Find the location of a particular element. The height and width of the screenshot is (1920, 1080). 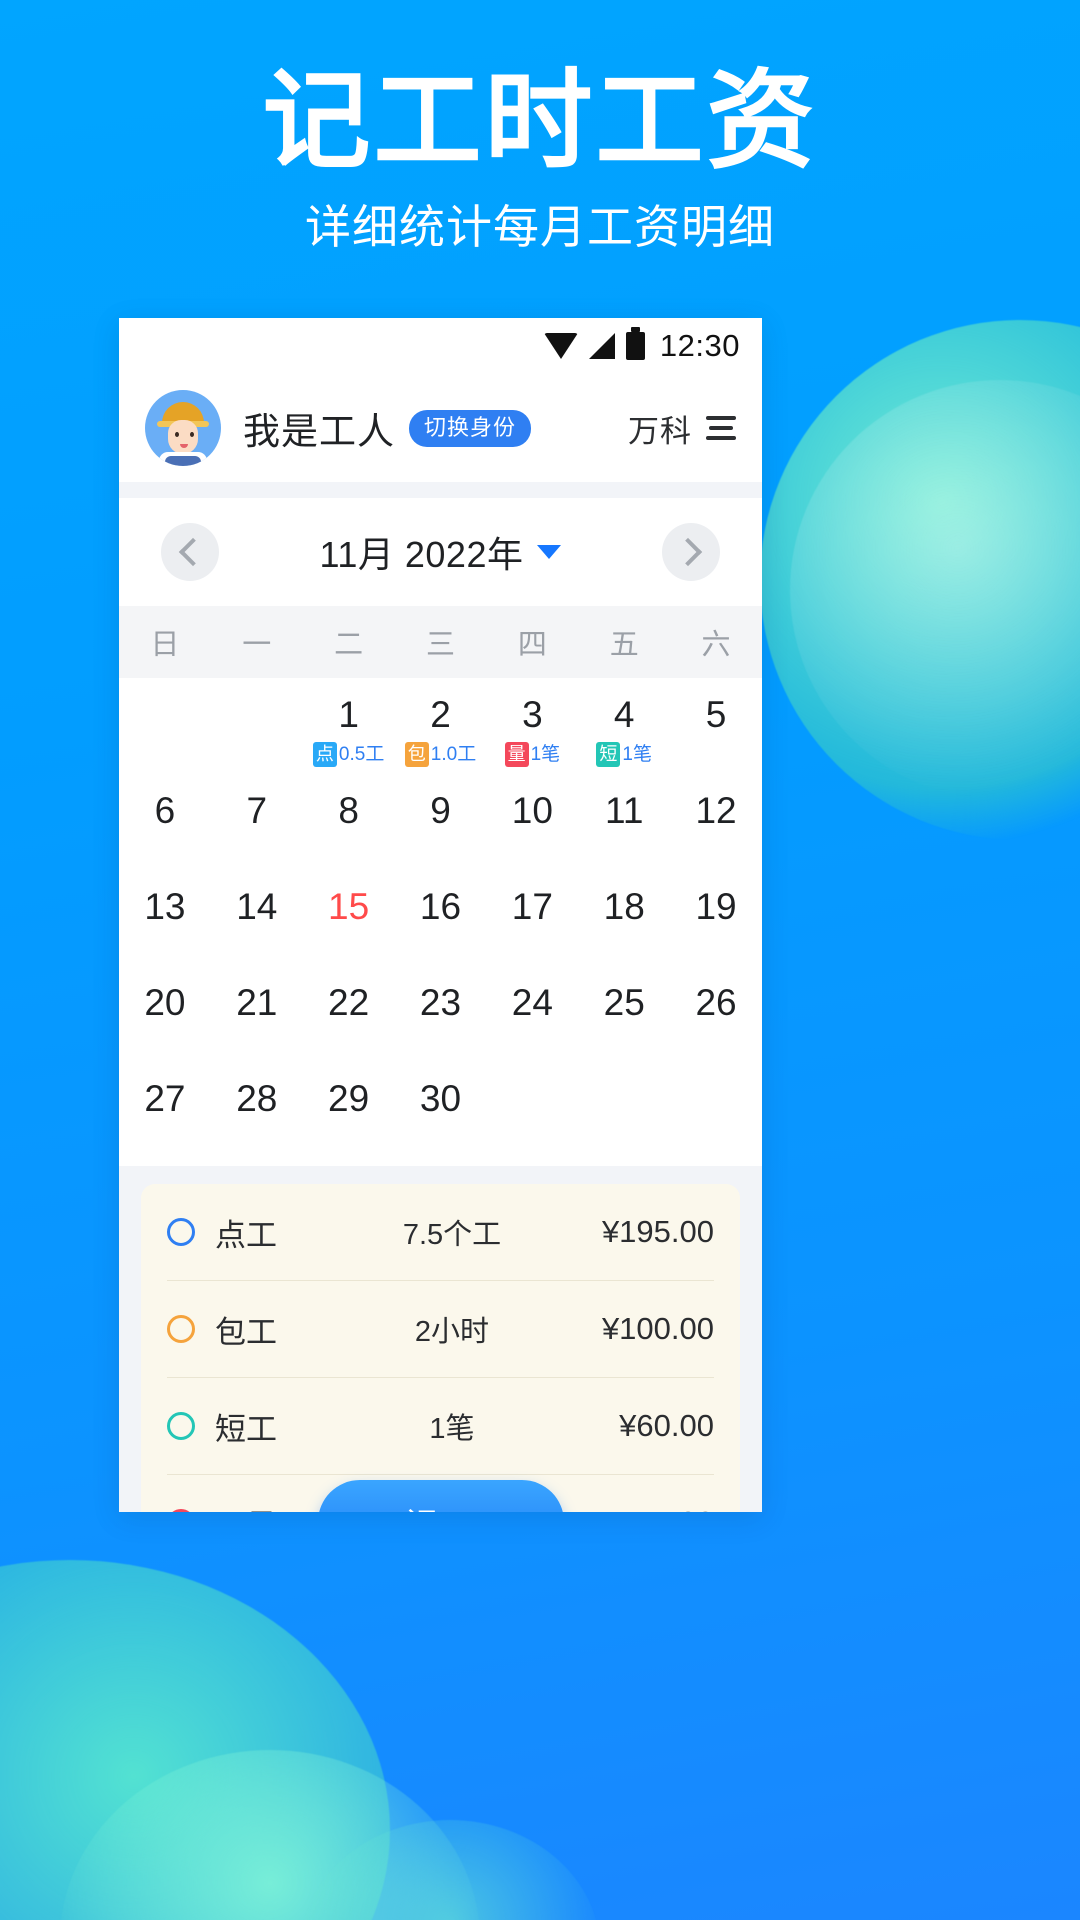

summary-row-value: ¥195.00 is located at coordinates (657, 1231).